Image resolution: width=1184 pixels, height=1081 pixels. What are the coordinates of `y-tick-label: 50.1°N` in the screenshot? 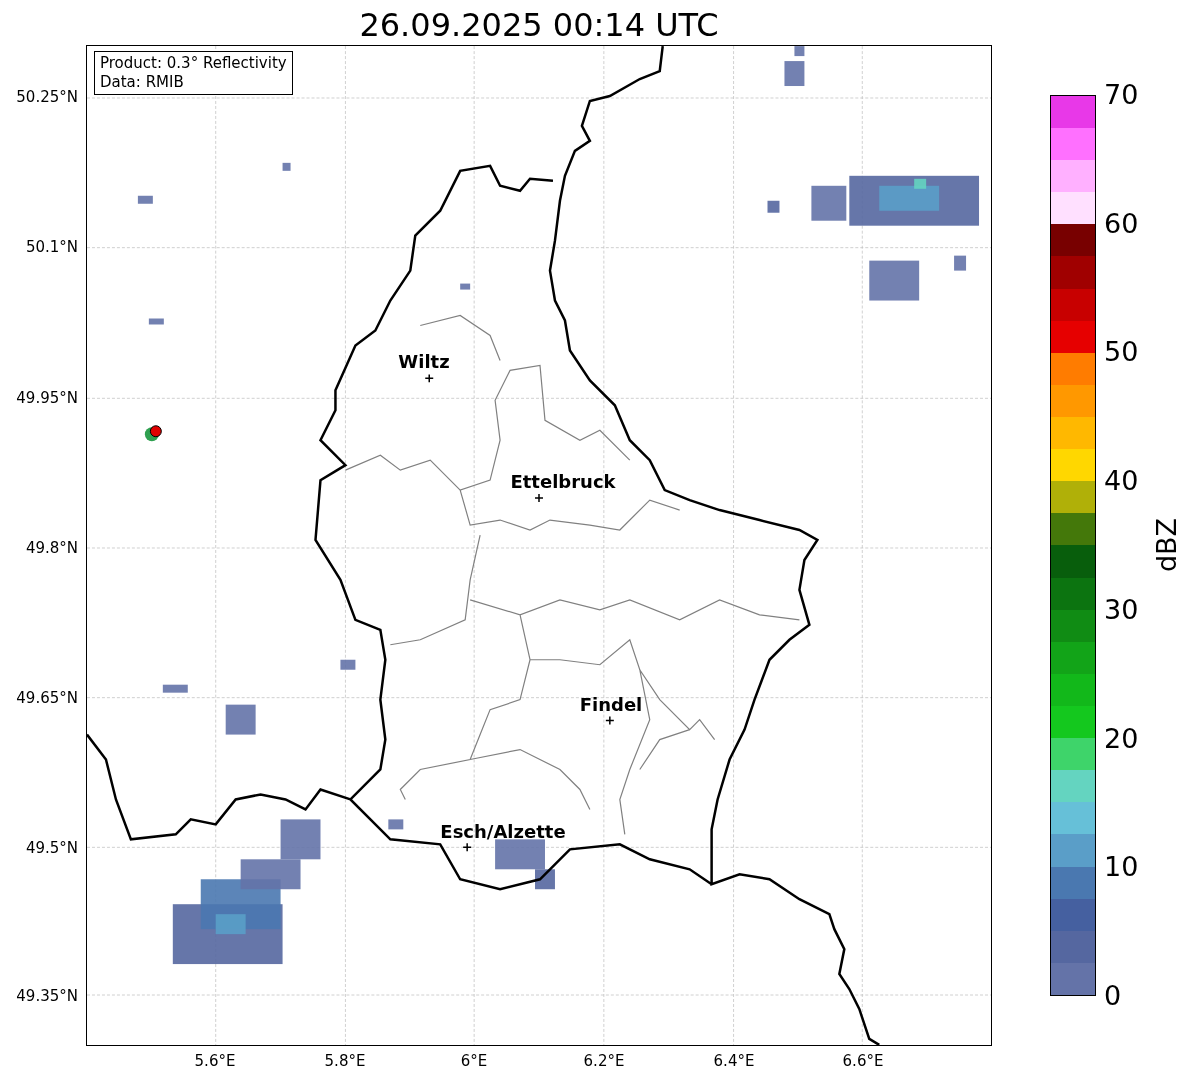 It's located at (51, 247).